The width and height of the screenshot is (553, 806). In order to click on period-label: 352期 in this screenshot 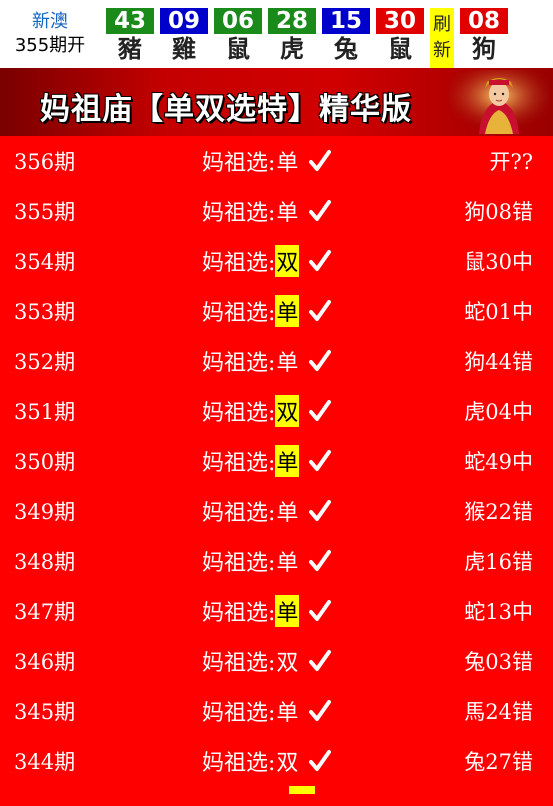, I will do `click(45, 362)`.